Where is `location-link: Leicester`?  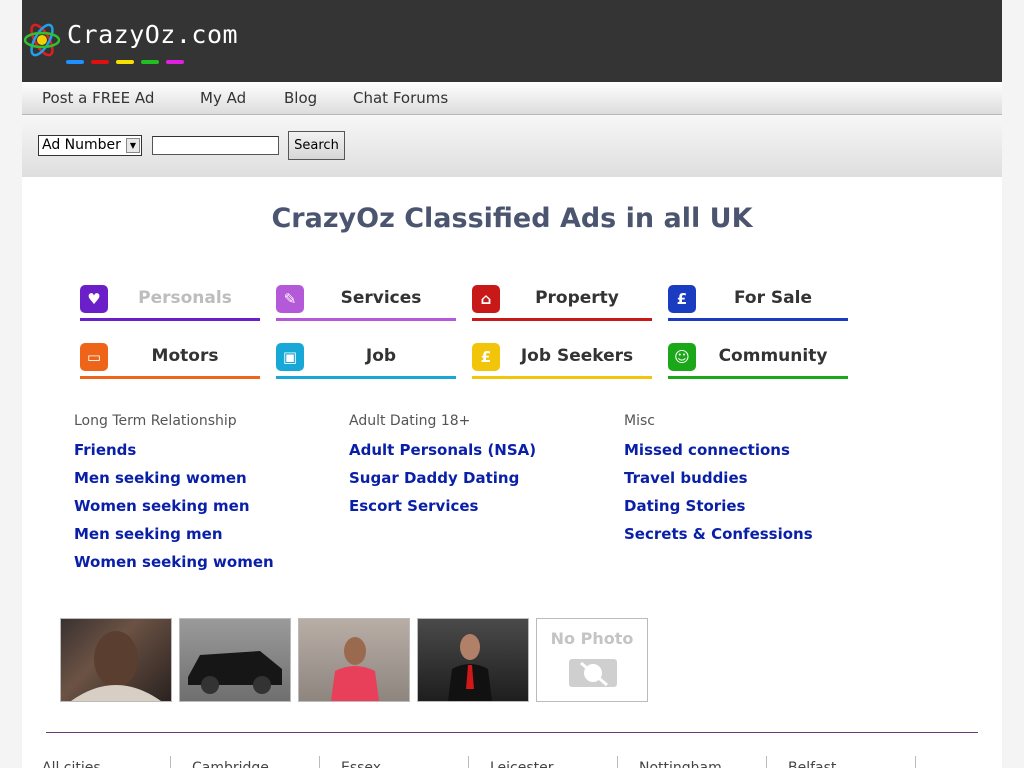
location-link: Leicester is located at coordinates (522, 764).